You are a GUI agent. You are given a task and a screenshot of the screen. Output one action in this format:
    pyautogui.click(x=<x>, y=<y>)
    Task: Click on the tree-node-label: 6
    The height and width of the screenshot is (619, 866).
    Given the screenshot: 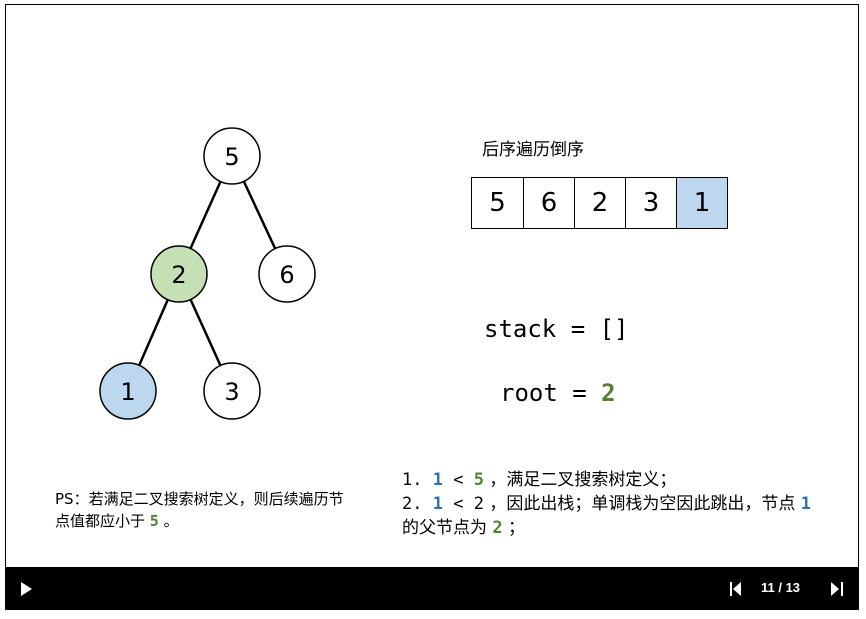 What is the action you would take?
    pyautogui.click(x=286, y=275)
    